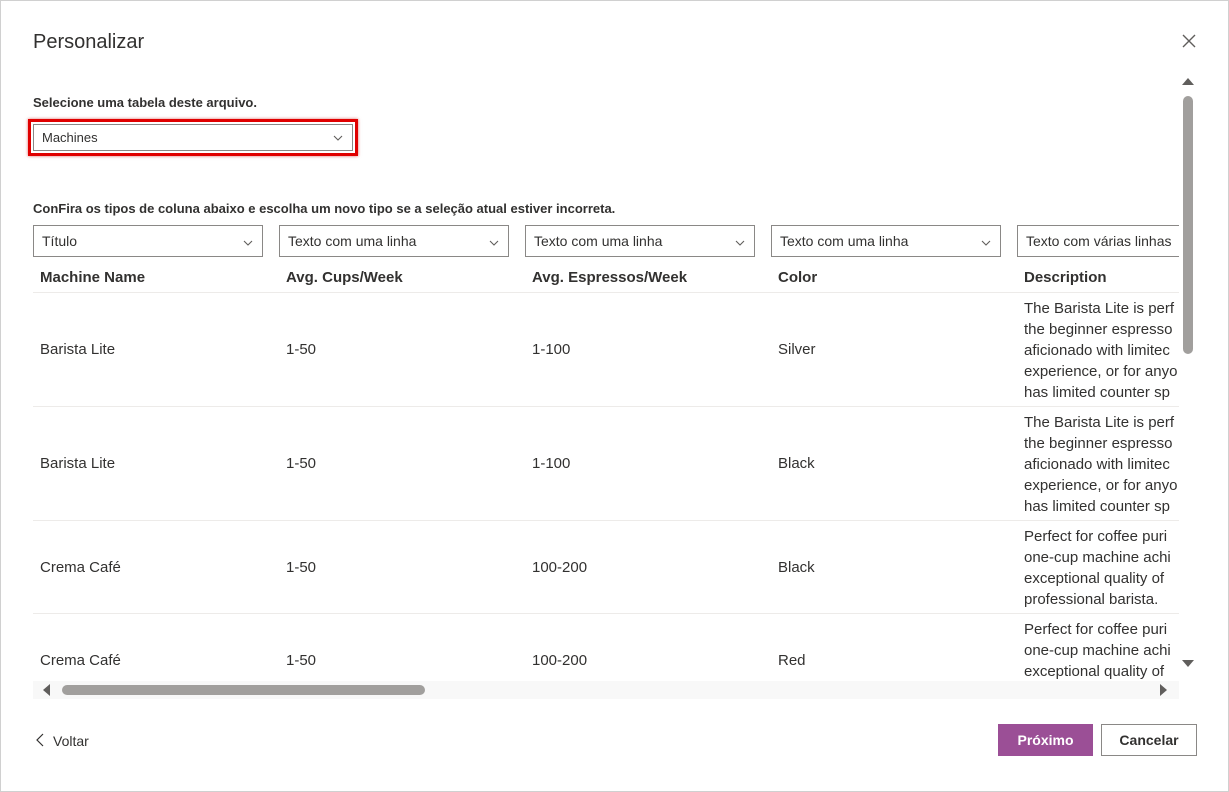 This screenshot has width=1229, height=792. Describe the element at coordinates (1188, 663) in the screenshot. I see `scroll-down-icon` at that location.